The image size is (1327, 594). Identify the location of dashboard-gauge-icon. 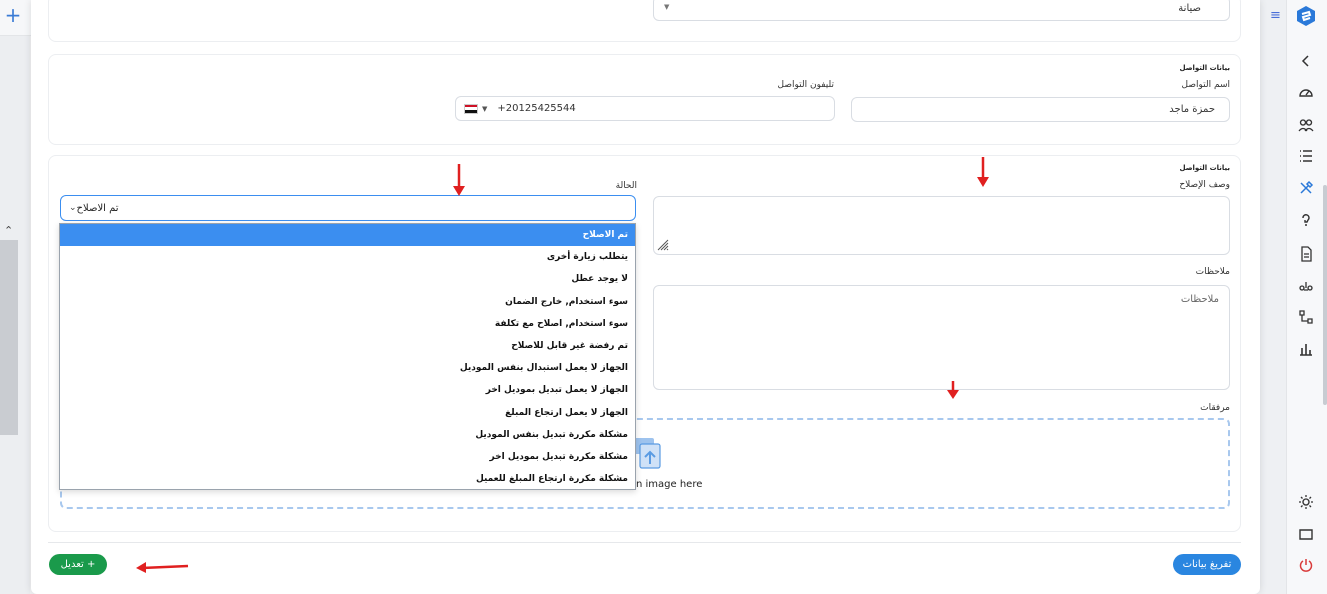
(1306, 93).